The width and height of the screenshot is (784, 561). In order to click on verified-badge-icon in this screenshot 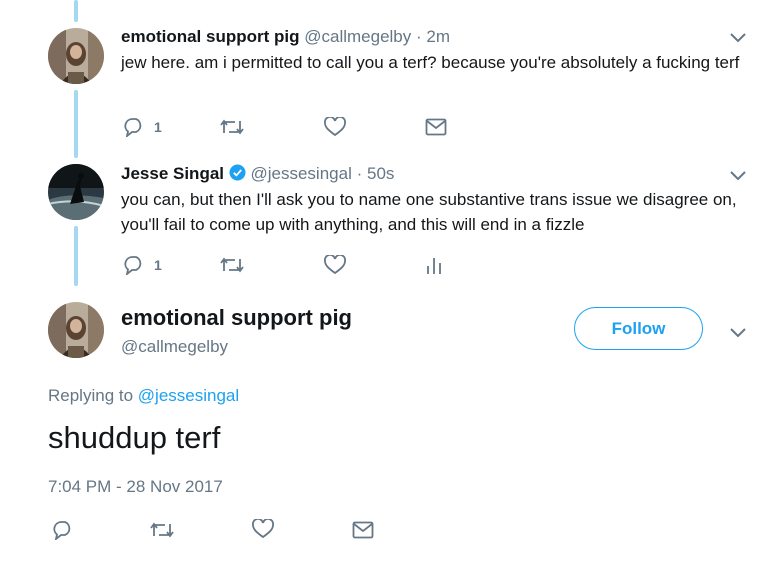, I will do `click(237, 175)`.